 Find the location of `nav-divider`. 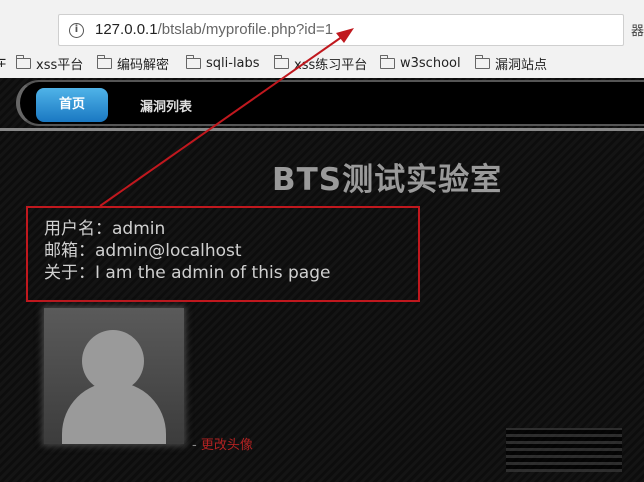

nav-divider is located at coordinates (322, 129).